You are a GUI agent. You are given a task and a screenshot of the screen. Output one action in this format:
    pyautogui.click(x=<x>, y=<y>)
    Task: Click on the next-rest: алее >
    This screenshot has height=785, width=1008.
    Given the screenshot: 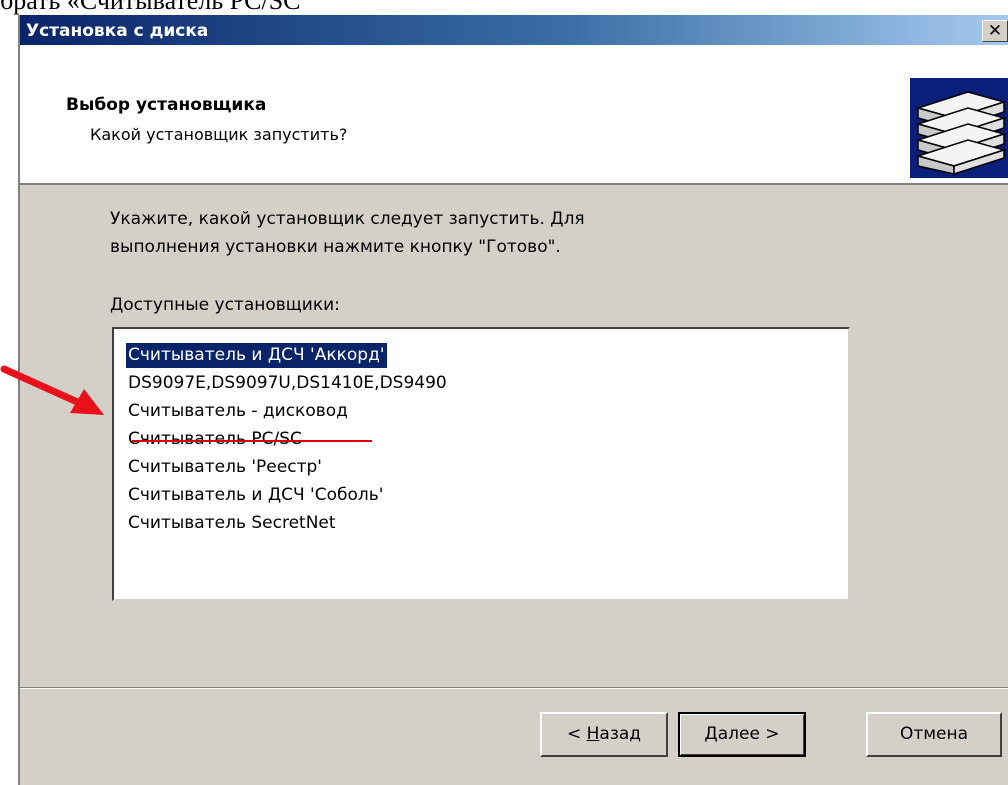 What is the action you would take?
    pyautogui.click(x=748, y=734)
    